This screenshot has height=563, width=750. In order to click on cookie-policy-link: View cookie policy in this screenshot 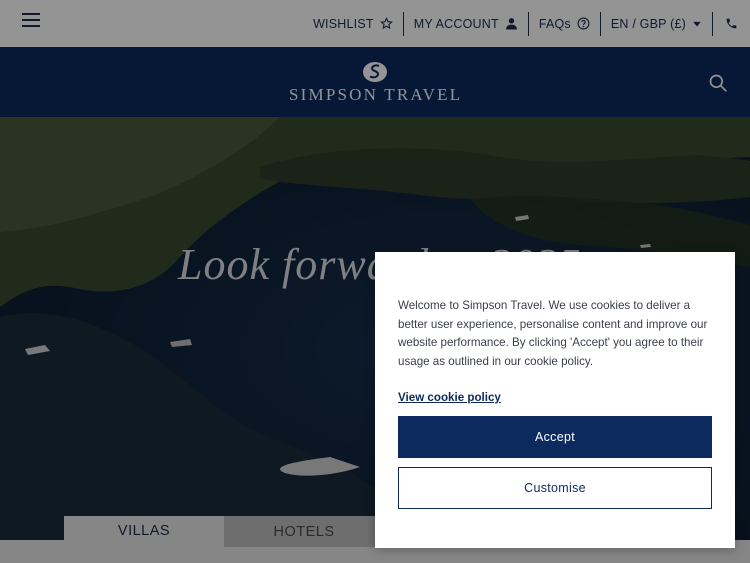, I will do `click(449, 397)`.